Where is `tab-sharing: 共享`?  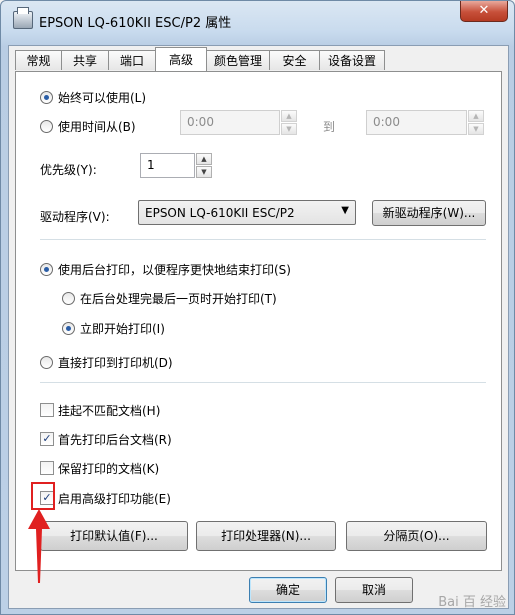
tab-sharing: 共享 is located at coordinates (85, 60).